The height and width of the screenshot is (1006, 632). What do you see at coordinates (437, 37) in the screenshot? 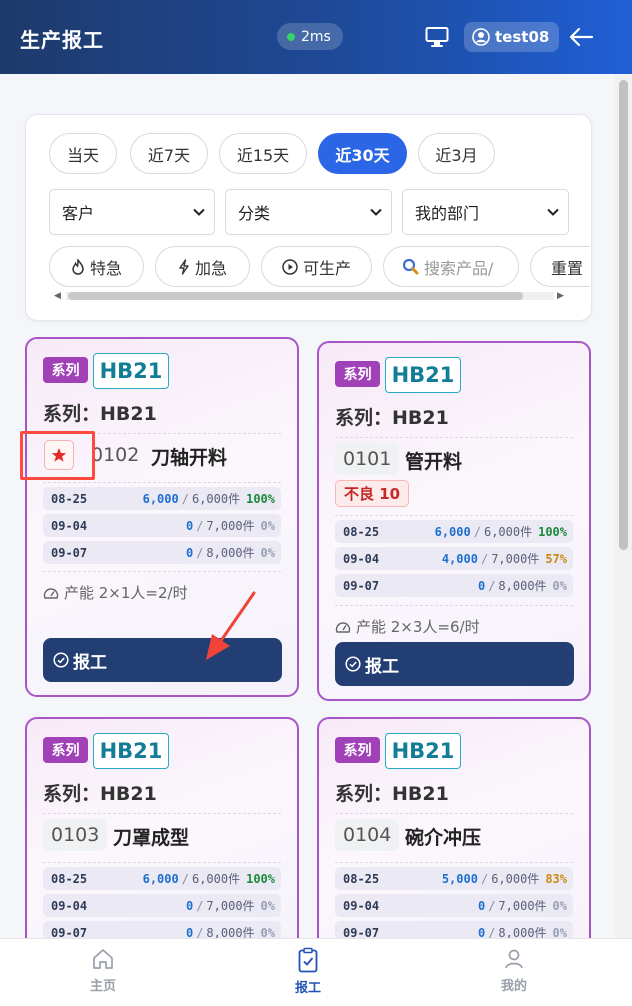
I see `monitor-icon` at bounding box center [437, 37].